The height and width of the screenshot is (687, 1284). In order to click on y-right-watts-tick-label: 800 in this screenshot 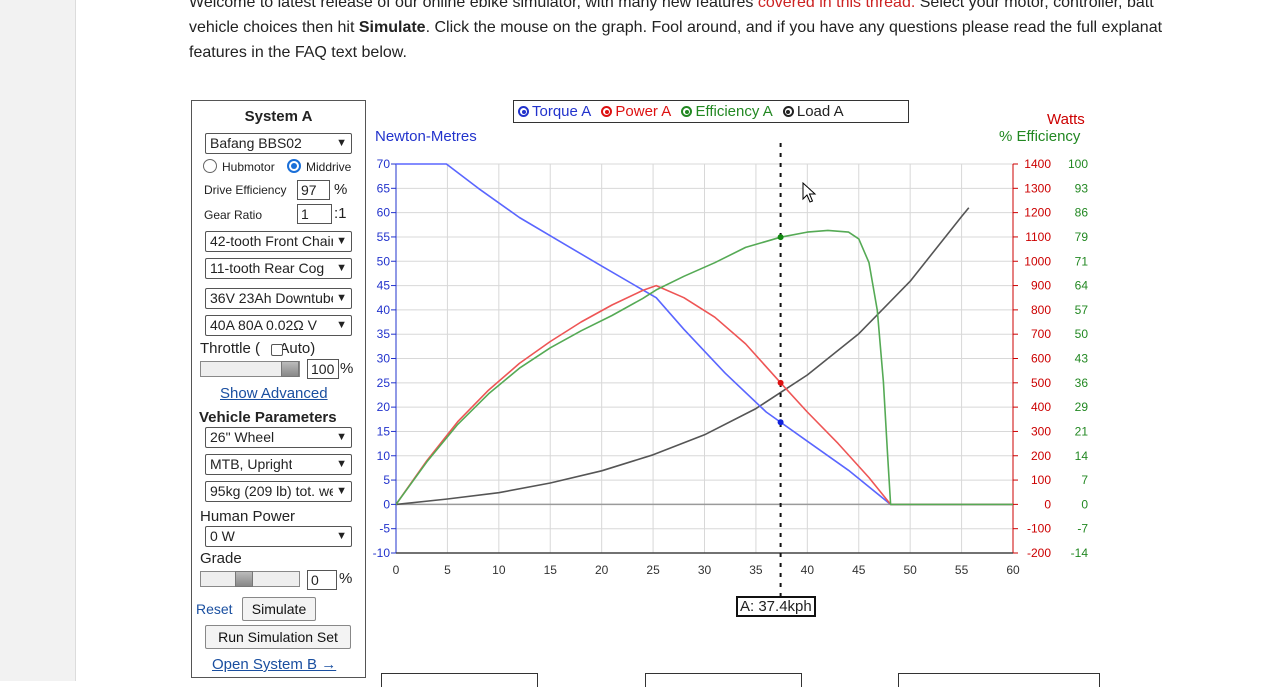, I will do `click(1041, 310)`.